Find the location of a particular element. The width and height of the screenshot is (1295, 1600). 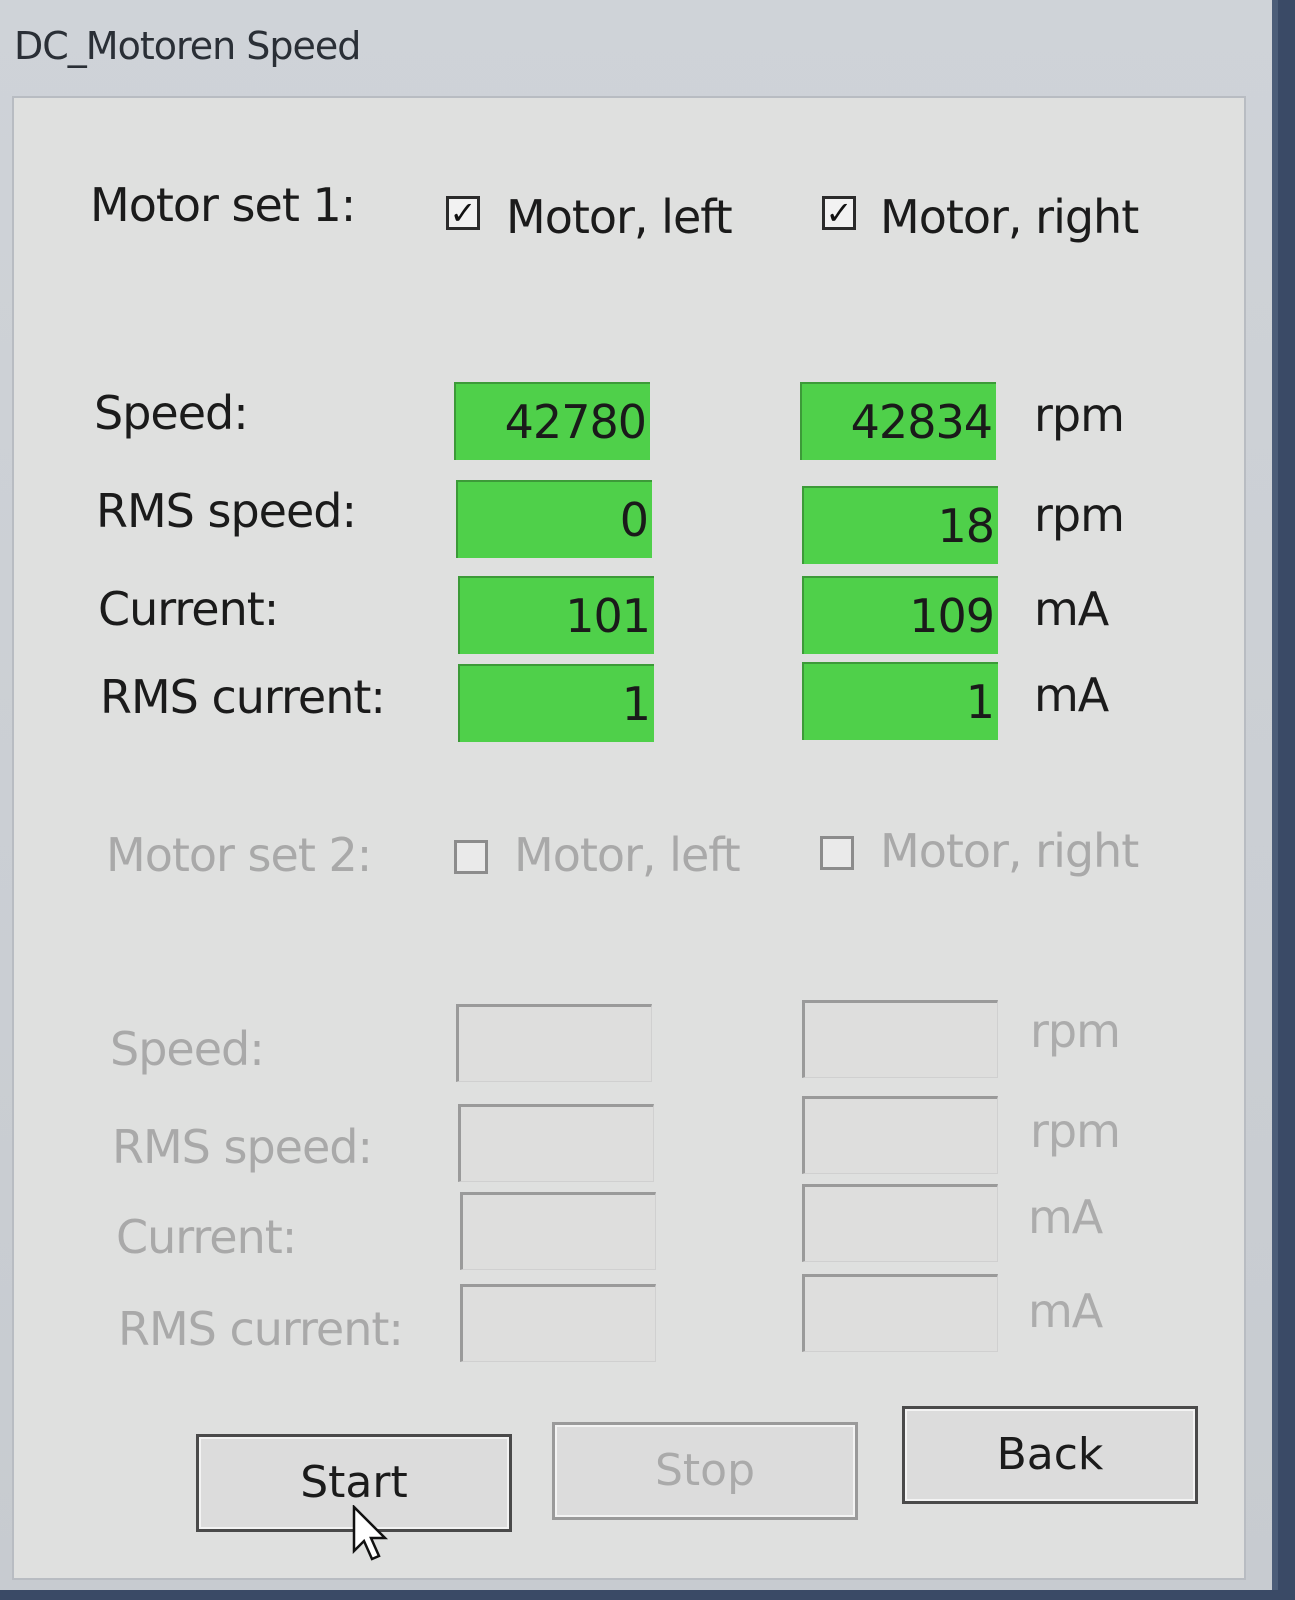

set2-current-left-value is located at coordinates (558, 1231).